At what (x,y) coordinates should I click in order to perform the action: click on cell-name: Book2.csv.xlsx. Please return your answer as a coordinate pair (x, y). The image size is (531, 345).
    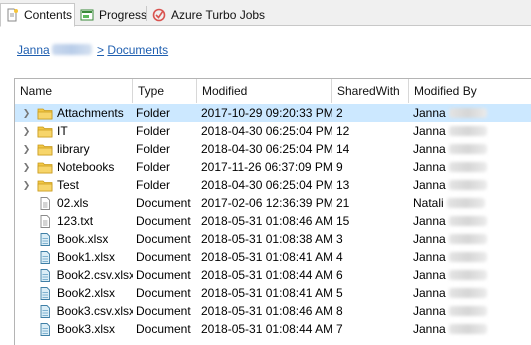
    Looking at the image, I should click on (74, 275).